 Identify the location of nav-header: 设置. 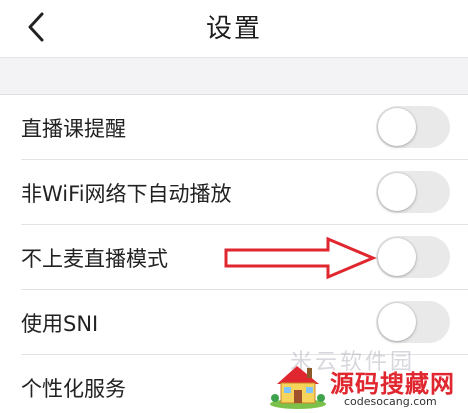
(234, 30).